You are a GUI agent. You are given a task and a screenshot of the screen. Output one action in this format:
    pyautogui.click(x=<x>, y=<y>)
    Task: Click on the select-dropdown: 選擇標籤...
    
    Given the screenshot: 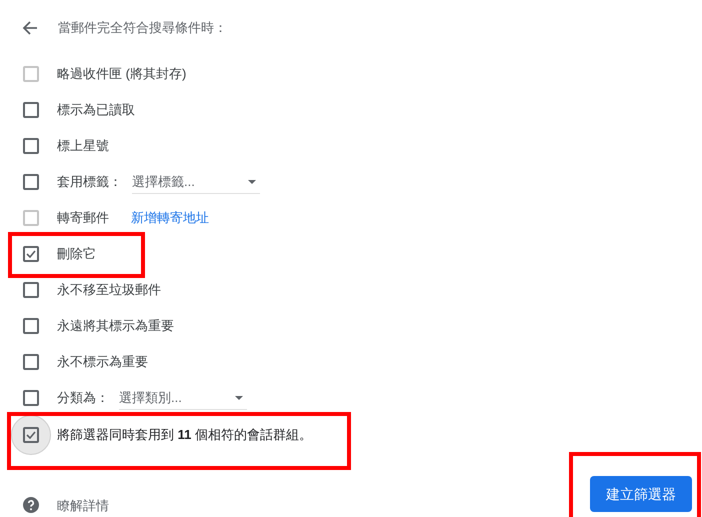 What is the action you would take?
    pyautogui.click(x=196, y=182)
    